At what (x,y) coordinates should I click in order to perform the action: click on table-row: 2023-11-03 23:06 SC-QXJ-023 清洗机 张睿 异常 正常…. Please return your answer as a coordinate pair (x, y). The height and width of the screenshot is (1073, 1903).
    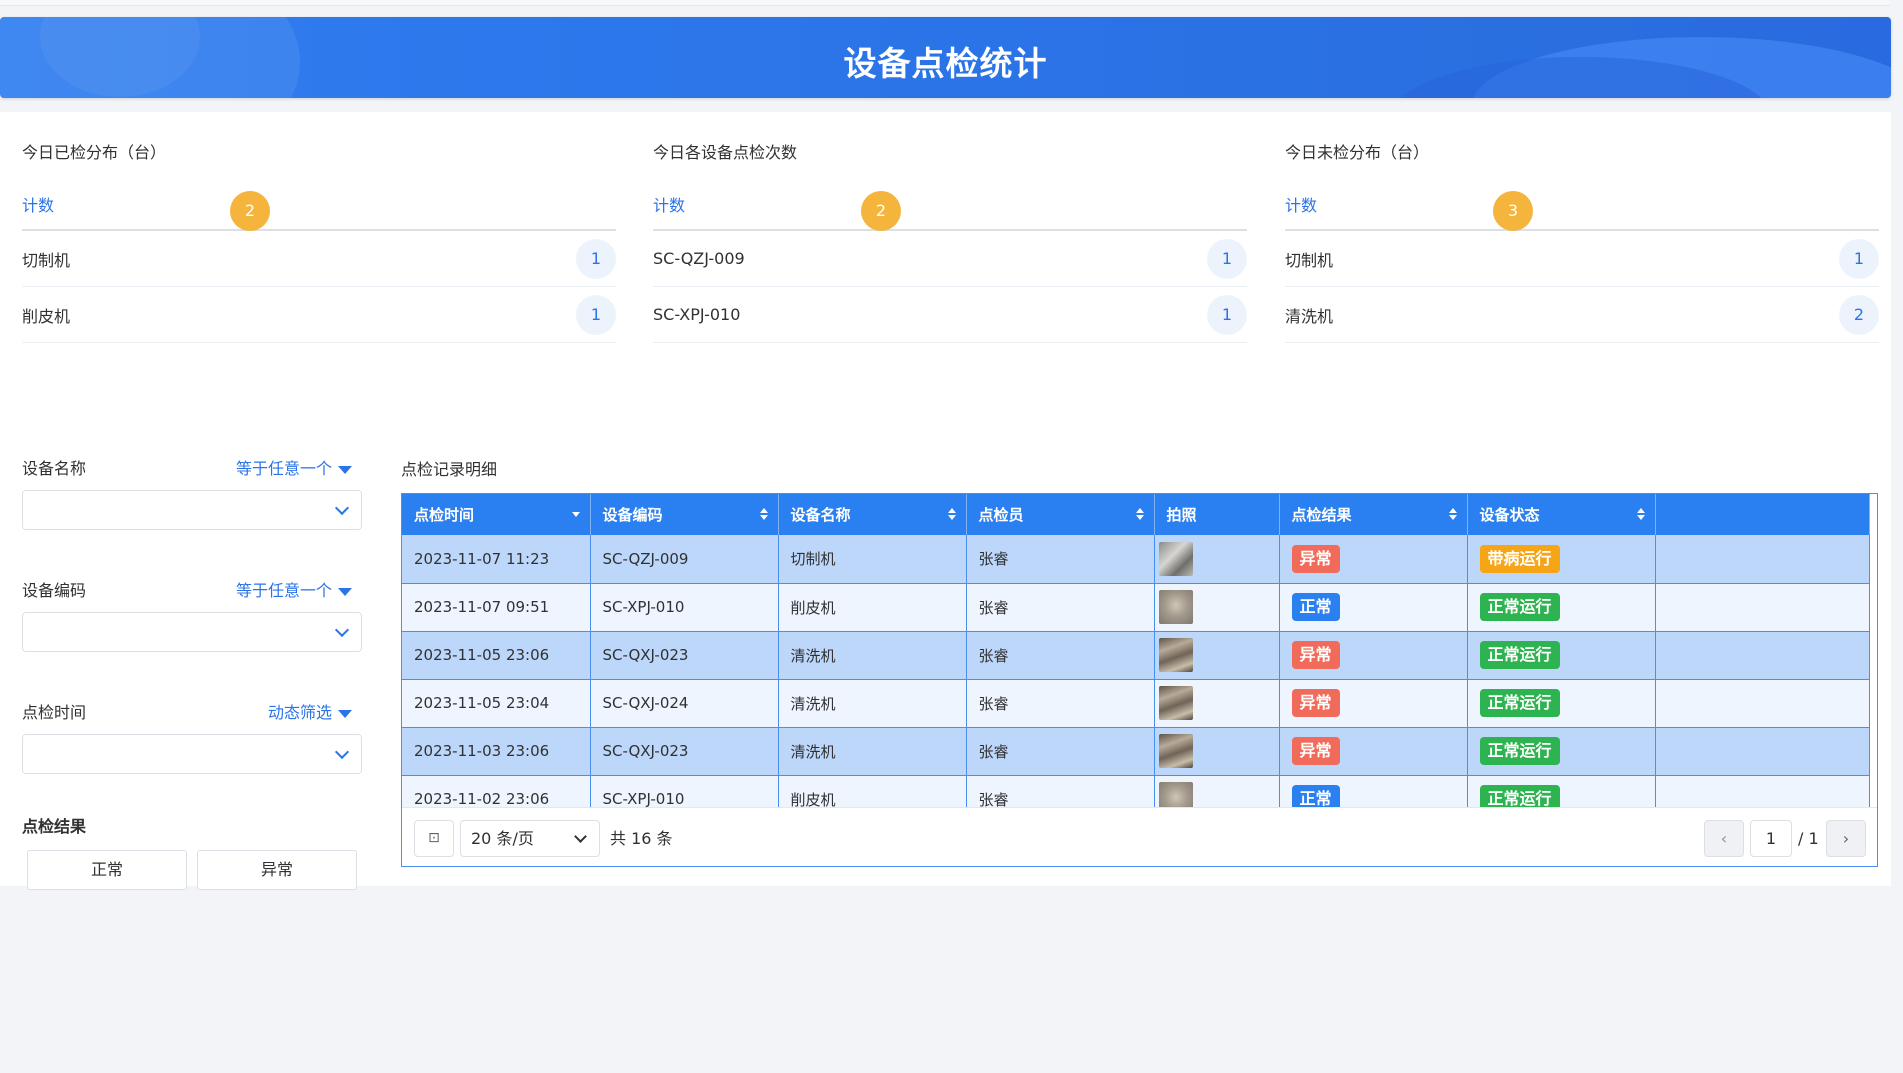
    Looking at the image, I should click on (1136, 751).